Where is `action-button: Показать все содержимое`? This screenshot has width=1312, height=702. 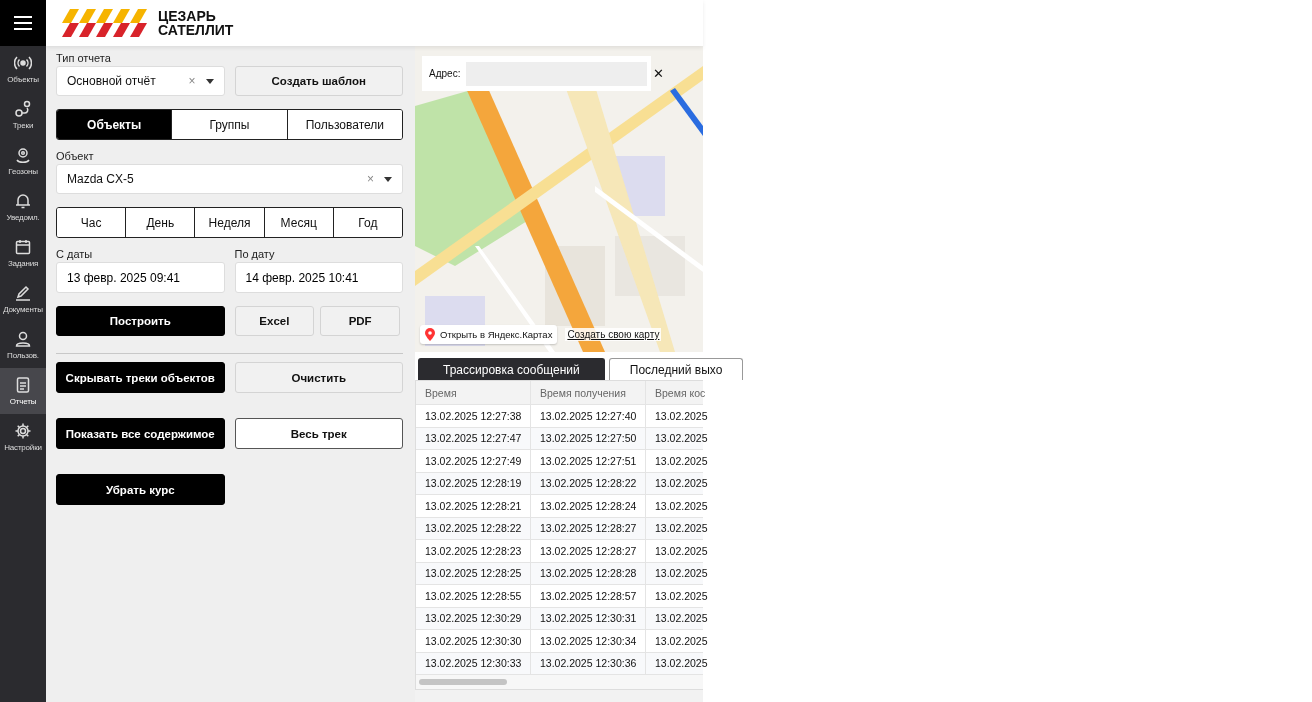 action-button: Показать все содержимое is located at coordinates (140, 433).